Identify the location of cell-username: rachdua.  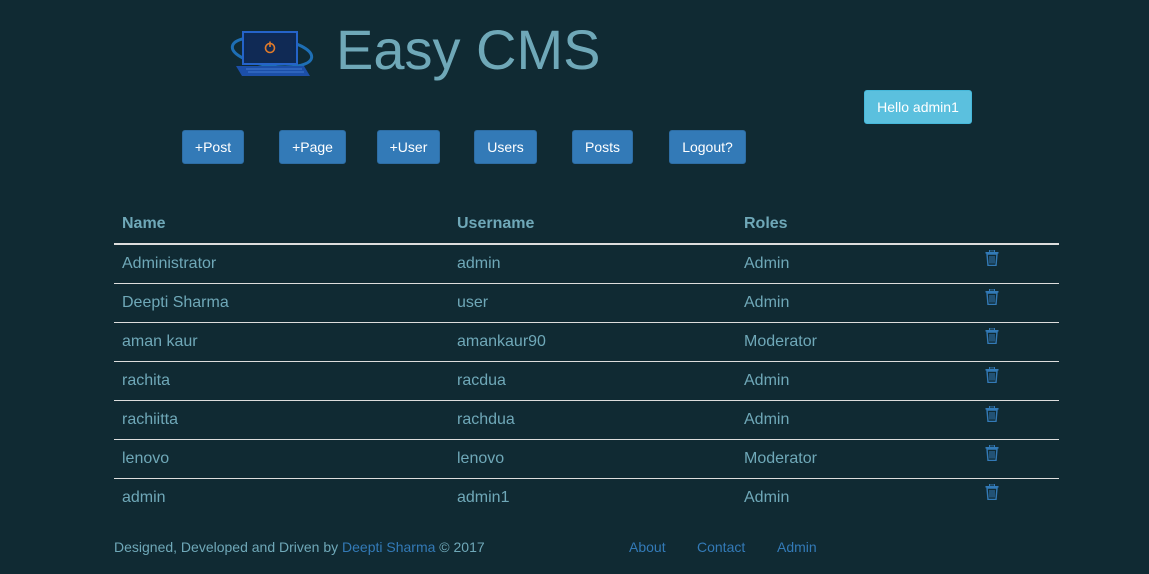
(592, 420).